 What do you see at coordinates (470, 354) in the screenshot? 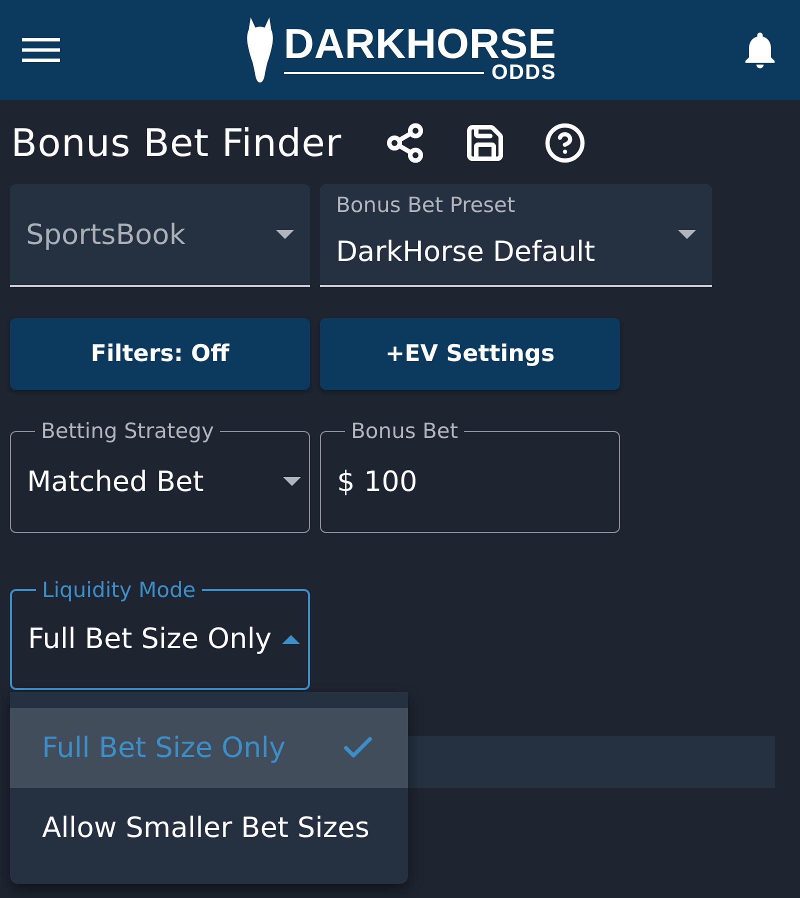
I see `action-button: +EV Settings` at bounding box center [470, 354].